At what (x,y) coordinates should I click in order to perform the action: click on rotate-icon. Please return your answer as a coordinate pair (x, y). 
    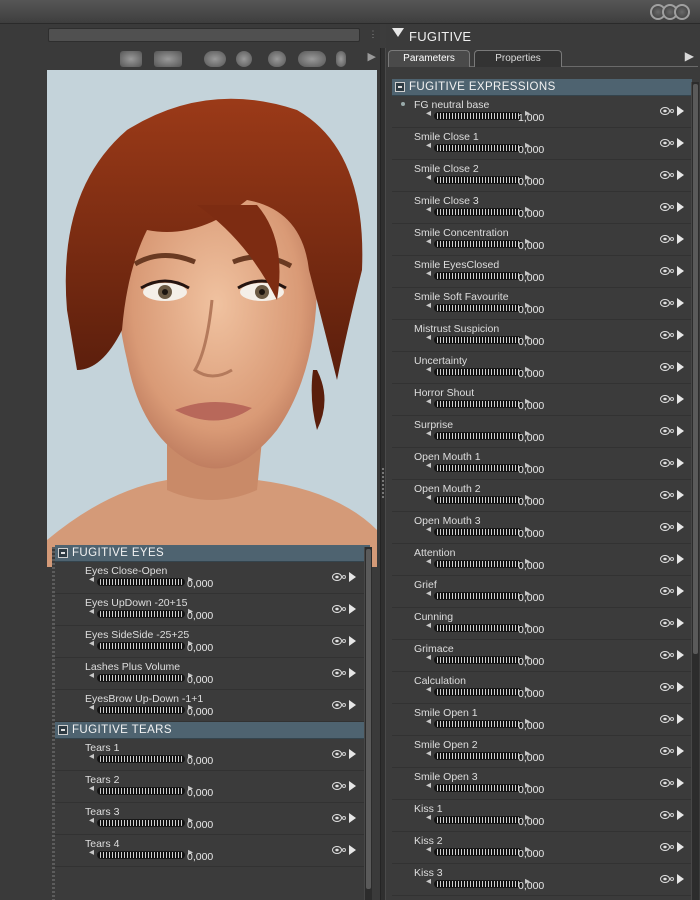
    Looking at the image, I should click on (277, 59).